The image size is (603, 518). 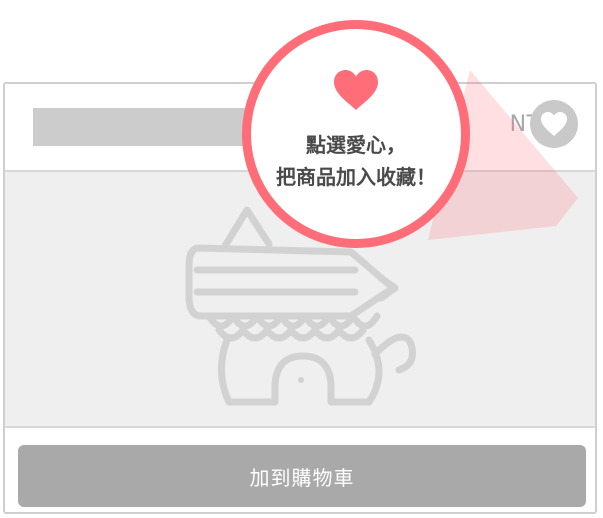 I want to click on add-to-cart-button: 加到購物車, so click(x=302, y=476).